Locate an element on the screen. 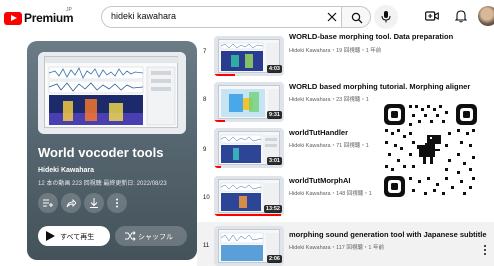  video-duration: 4:03 is located at coordinates (274, 69).